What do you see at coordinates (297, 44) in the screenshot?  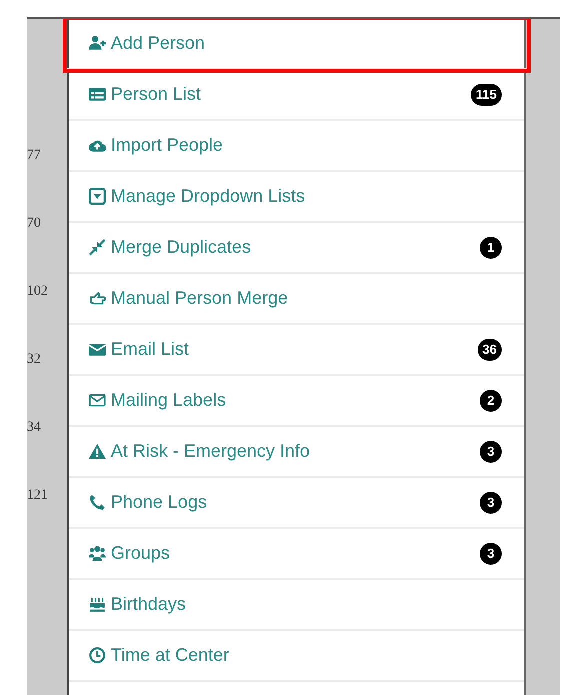 I see `menu-item: Add Person` at bounding box center [297, 44].